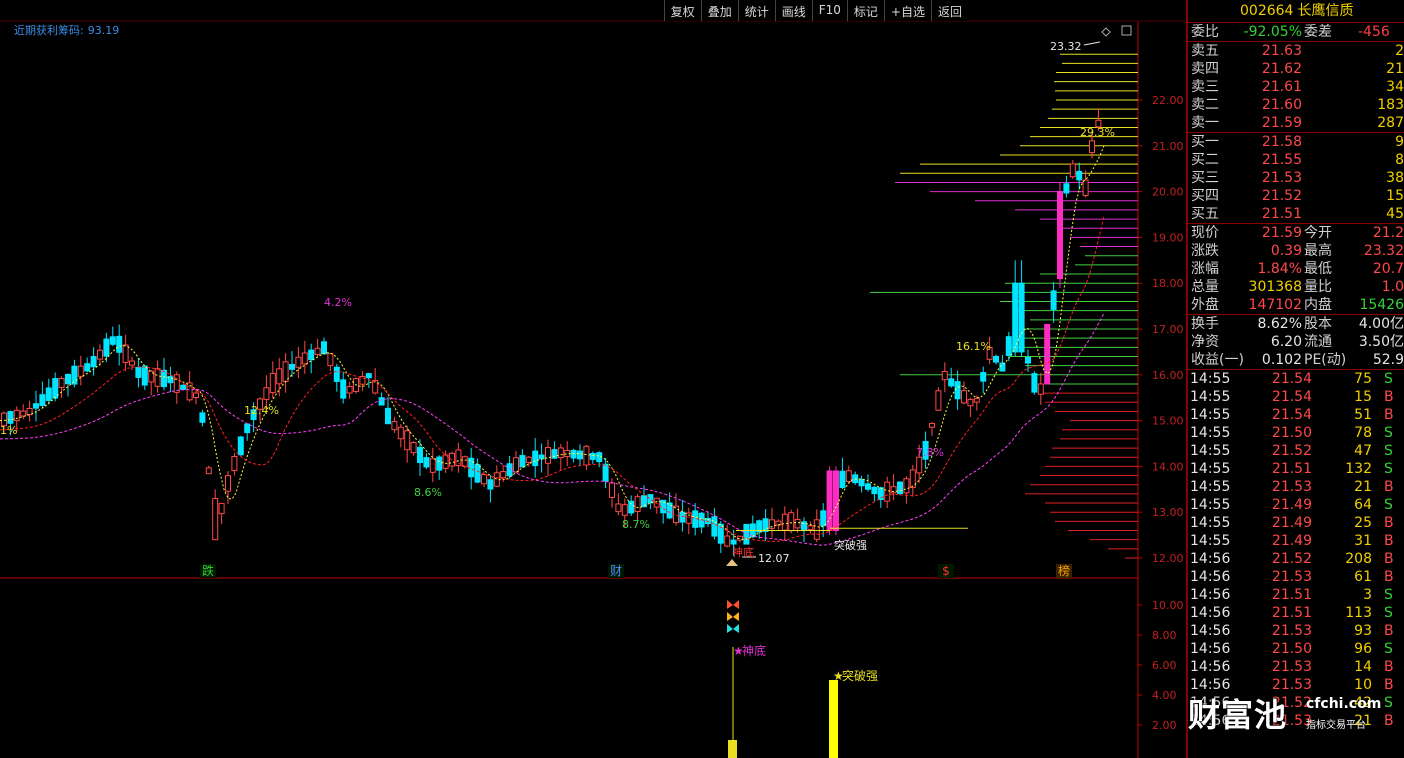 The height and width of the screenshot is (758, 1404). Describe the element at coordinates (1205, 142) in the screenshot. I see `bid-row-label: 买一` at that location.